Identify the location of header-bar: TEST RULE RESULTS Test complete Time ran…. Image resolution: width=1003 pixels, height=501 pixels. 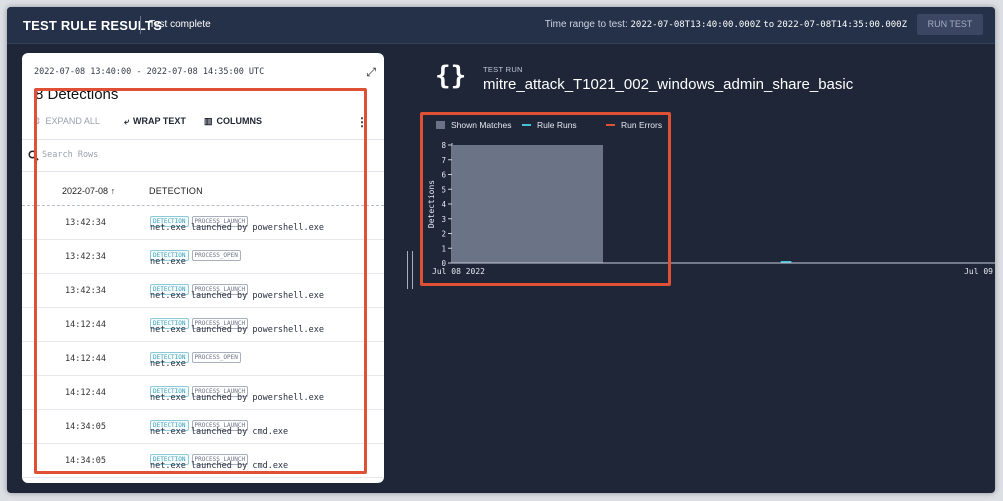
(501, 25).